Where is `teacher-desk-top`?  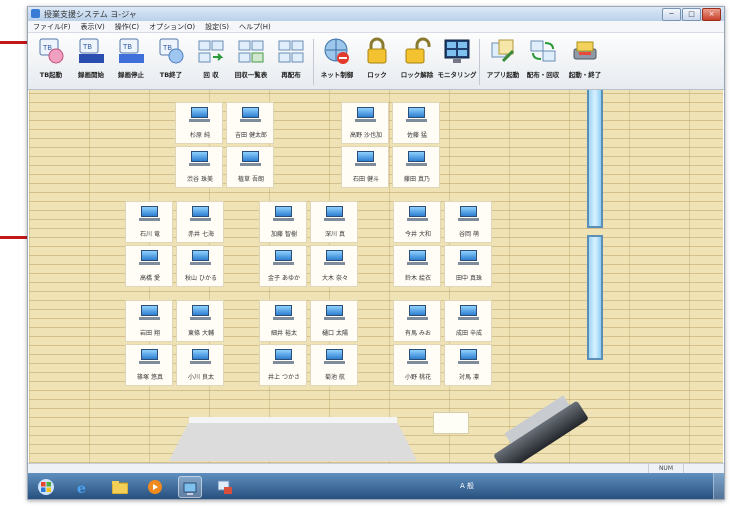 teacher-desk-top is located at coordinates (293, 420).